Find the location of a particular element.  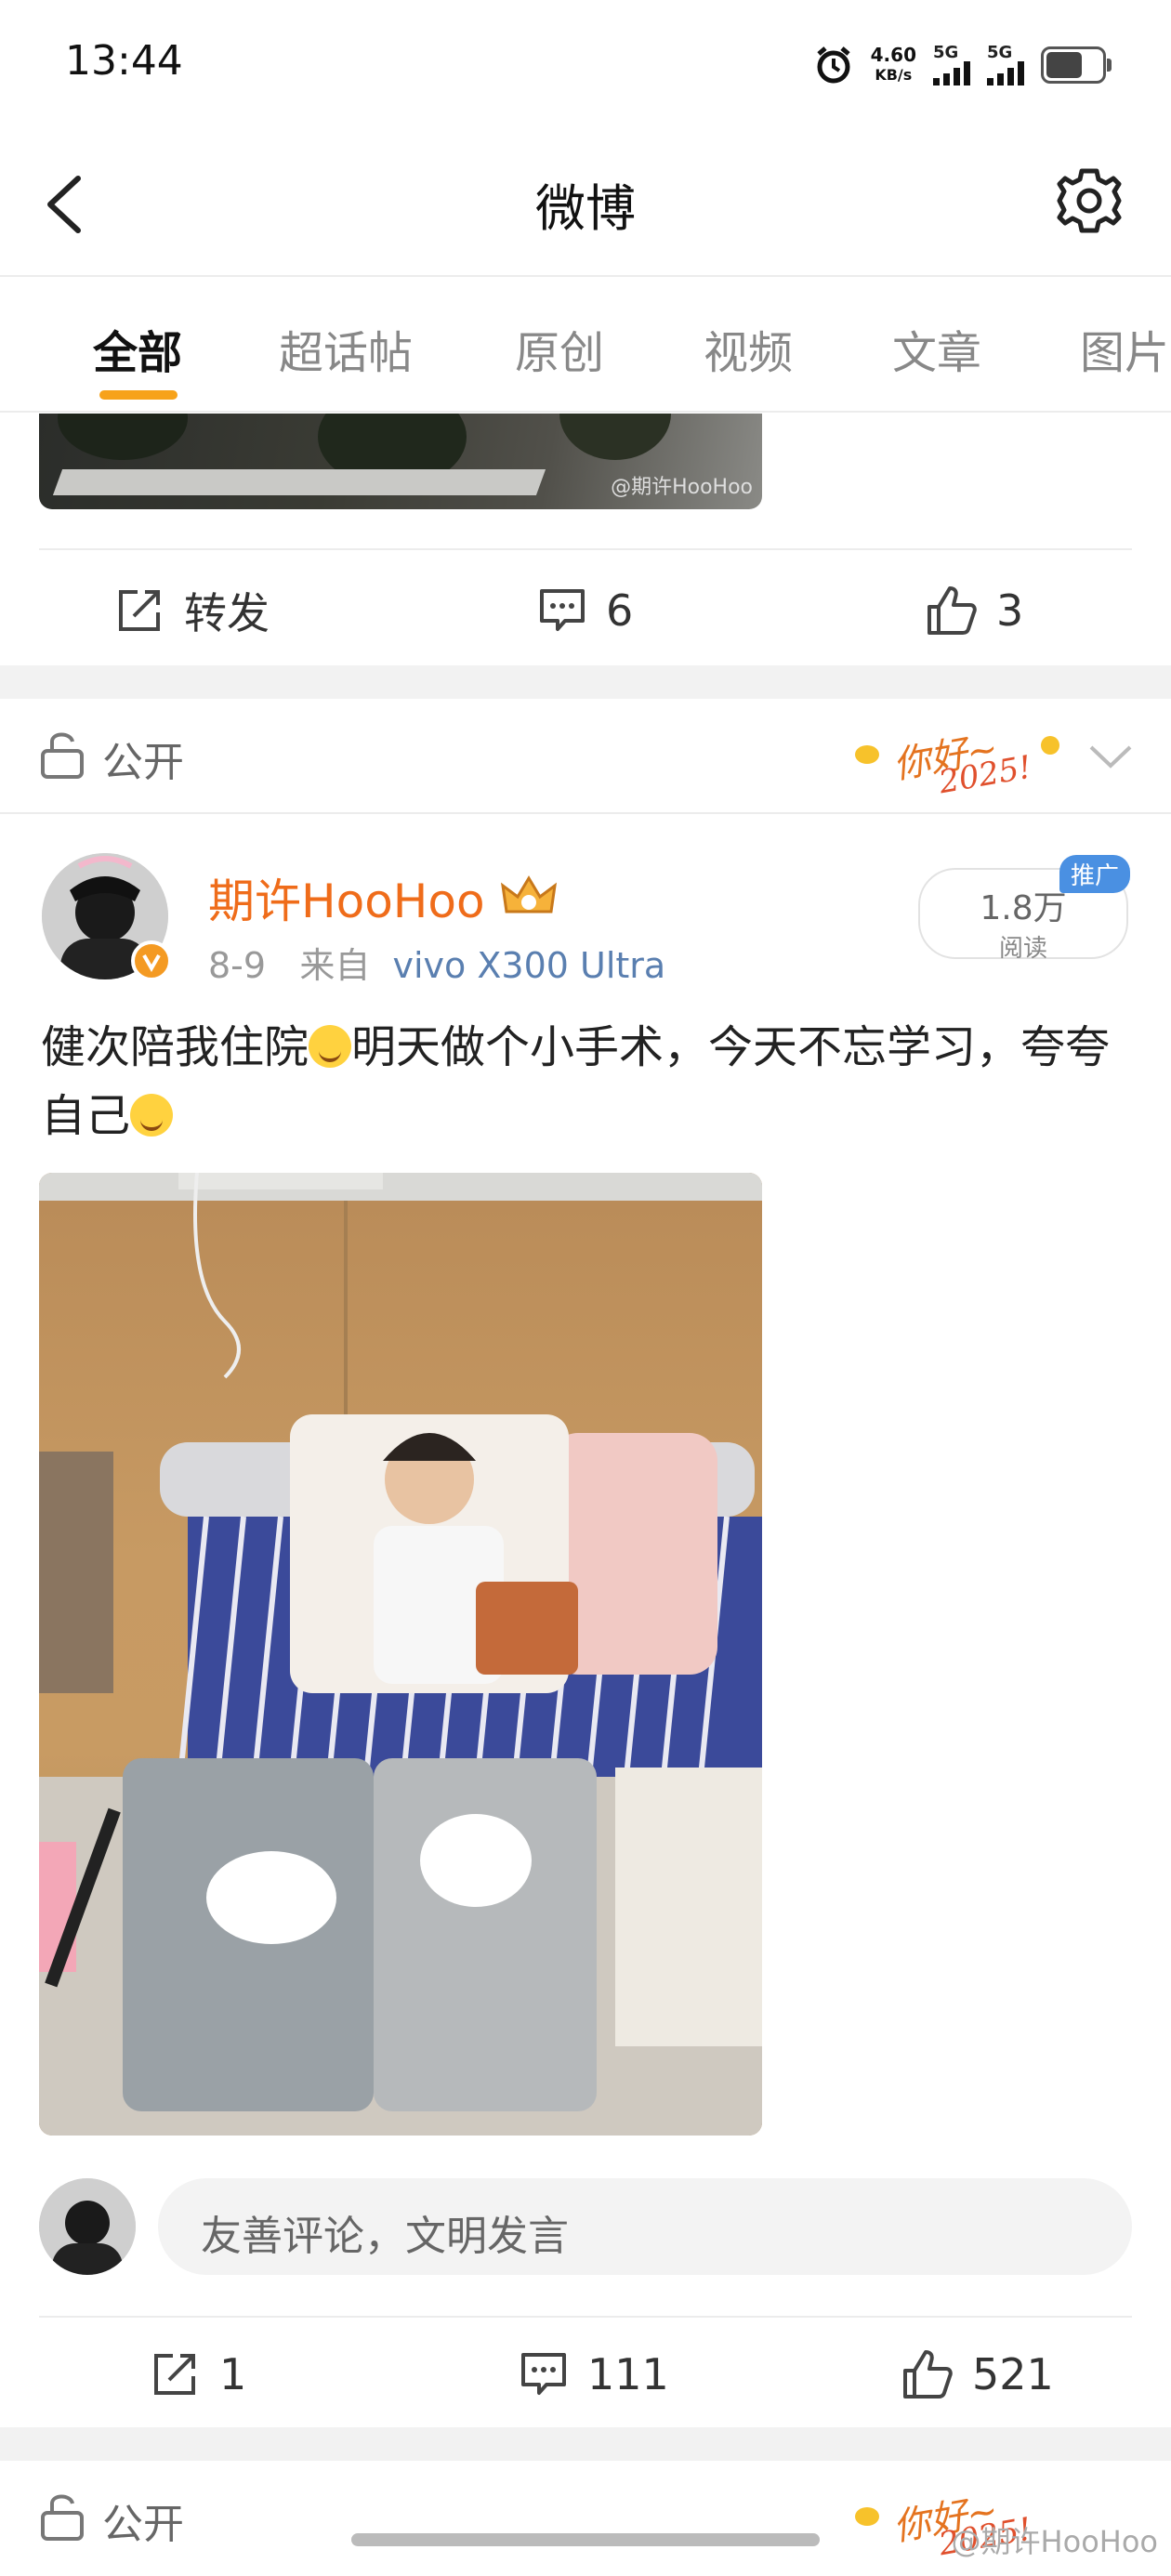

settings-button is located at coordinates (1090, 200).